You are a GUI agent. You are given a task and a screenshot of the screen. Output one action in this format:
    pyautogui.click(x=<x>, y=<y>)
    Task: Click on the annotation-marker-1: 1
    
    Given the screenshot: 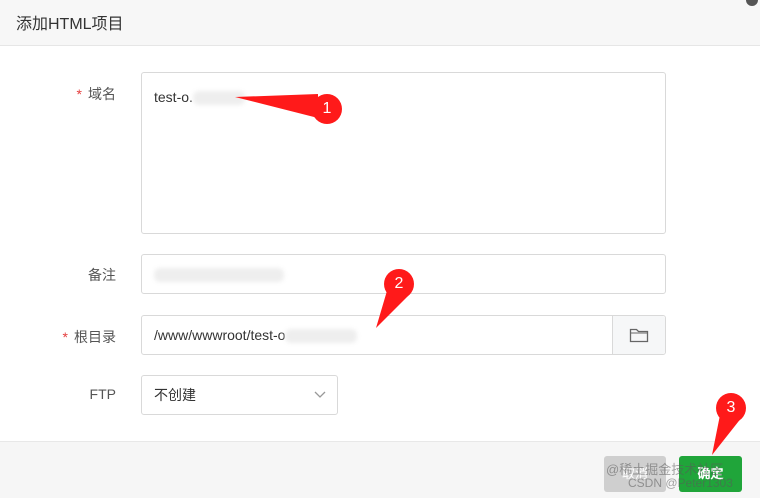 What is the action you would take?
    pyautogui.click(x=327, y=109)
    